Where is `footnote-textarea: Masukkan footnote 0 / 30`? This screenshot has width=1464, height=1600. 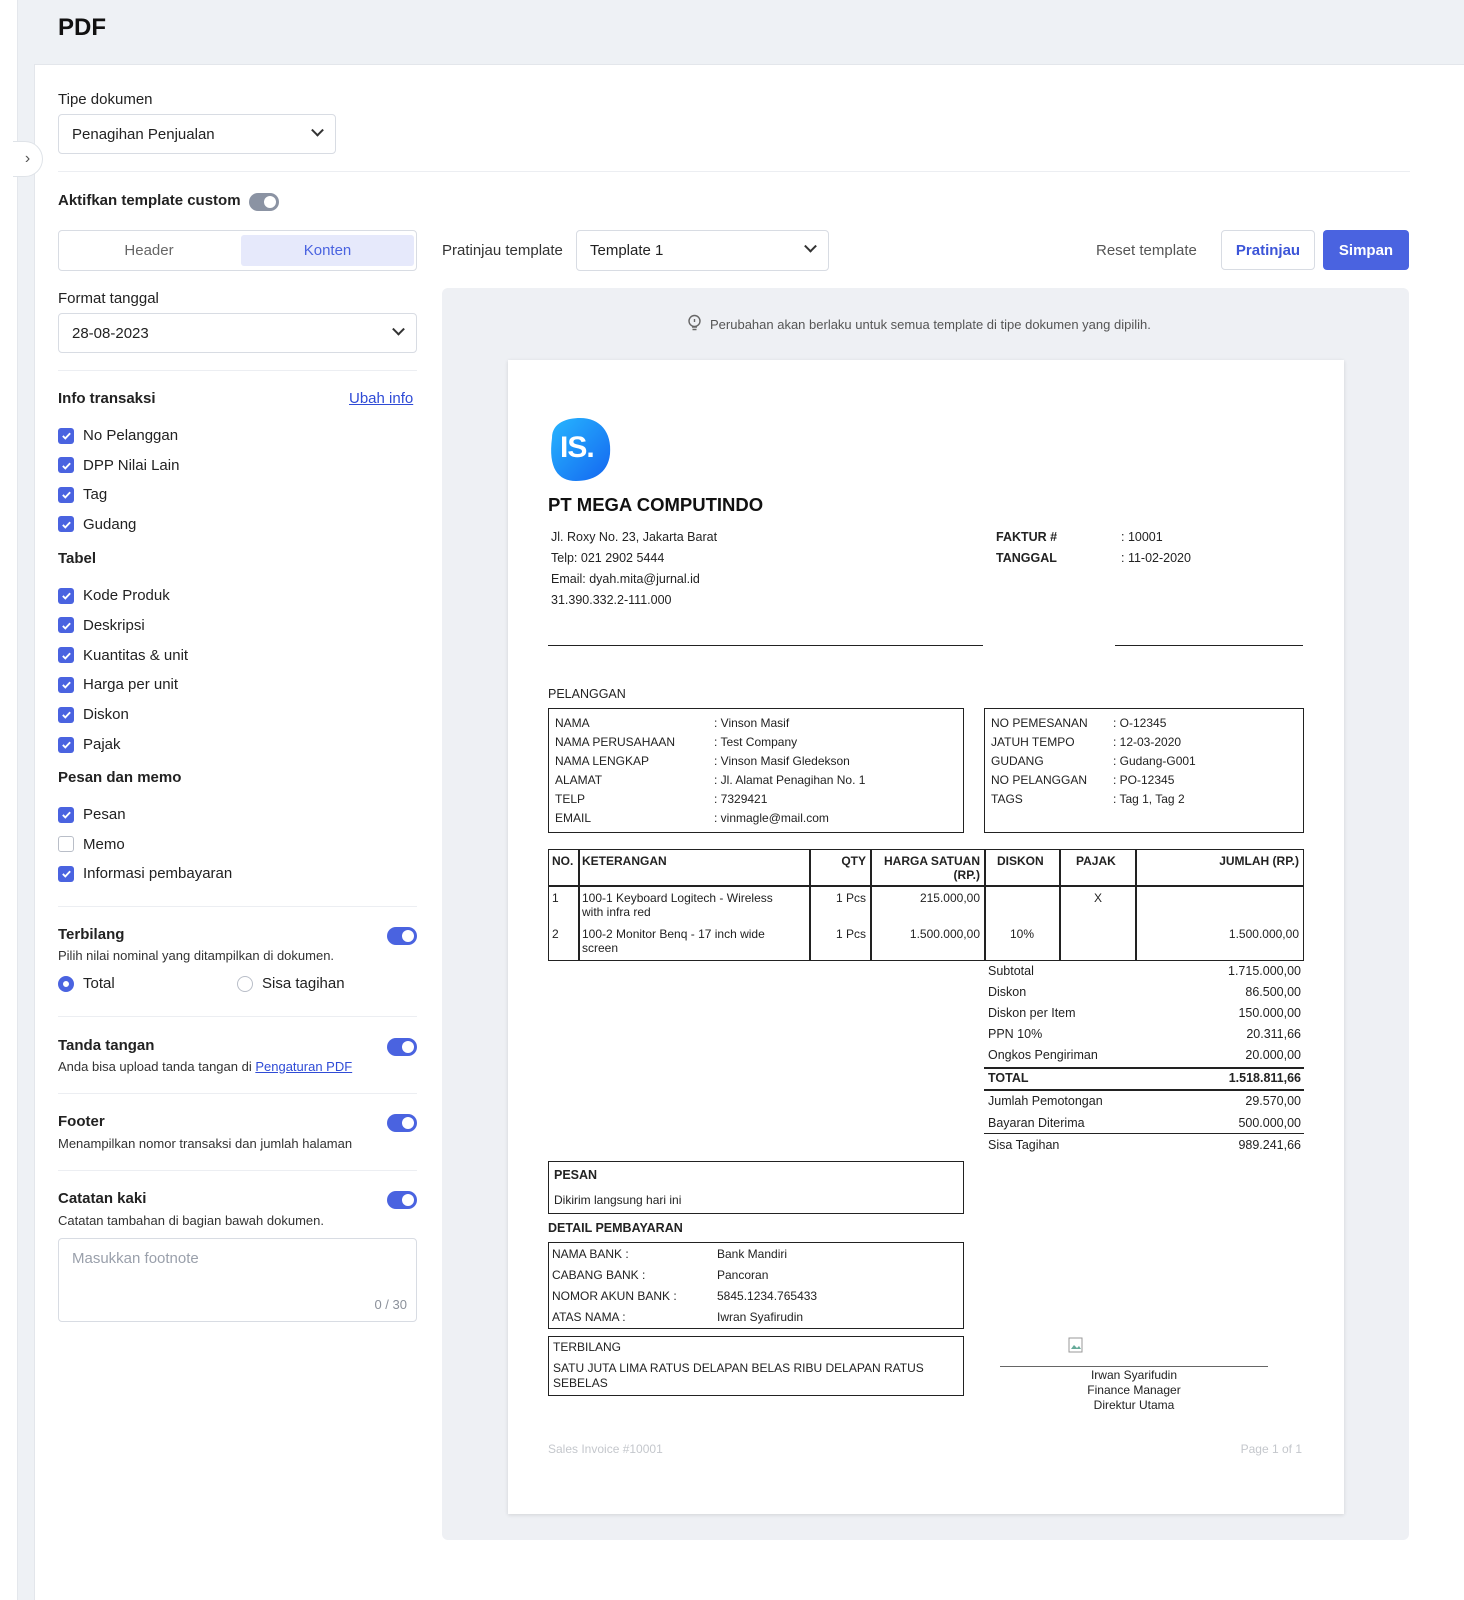
footnote-textarea: Masukkan footnote 0 / 30 is located at coordinates (237, 1280).